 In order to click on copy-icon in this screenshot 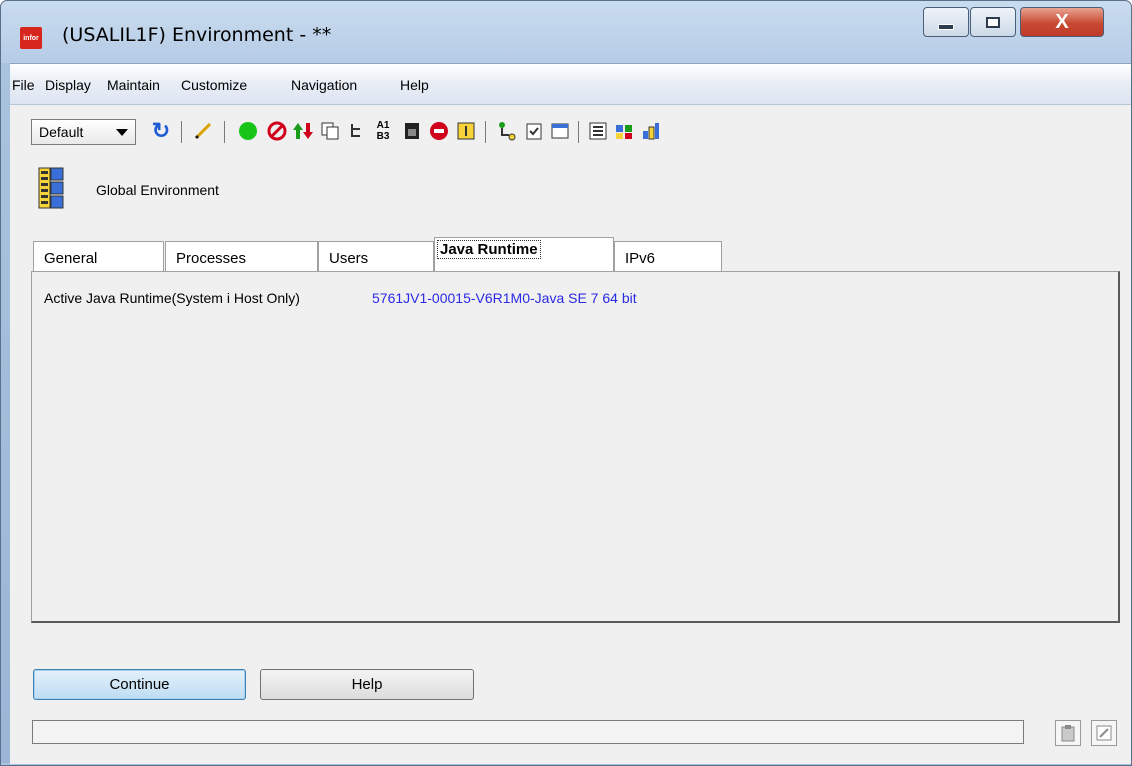, I will do `click(330, 131)`.